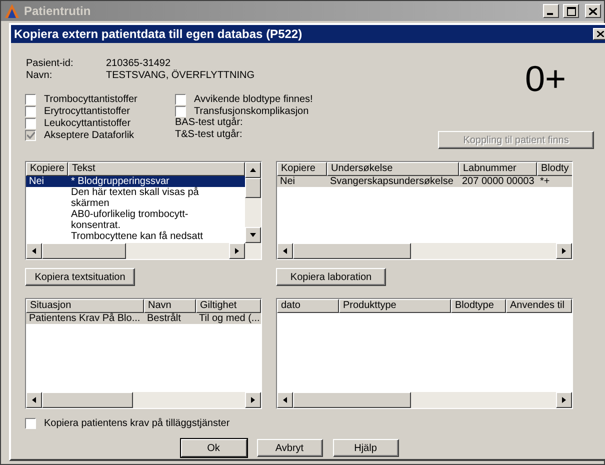 This screenshot has width=605, height=465. I want to click on column-header: Labnummer, so click(498, 169).